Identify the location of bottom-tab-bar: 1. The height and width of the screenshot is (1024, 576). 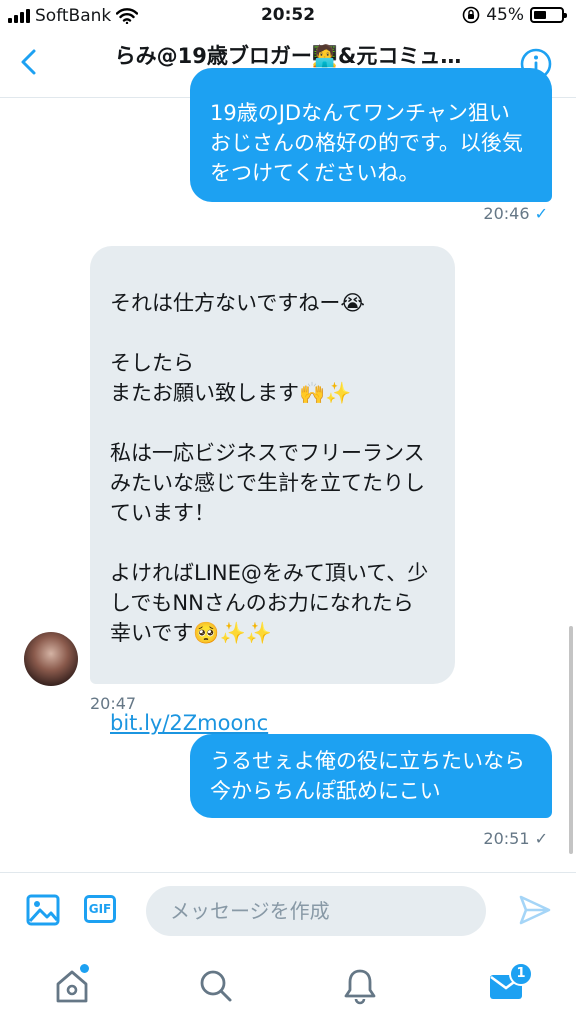
(288, 987).